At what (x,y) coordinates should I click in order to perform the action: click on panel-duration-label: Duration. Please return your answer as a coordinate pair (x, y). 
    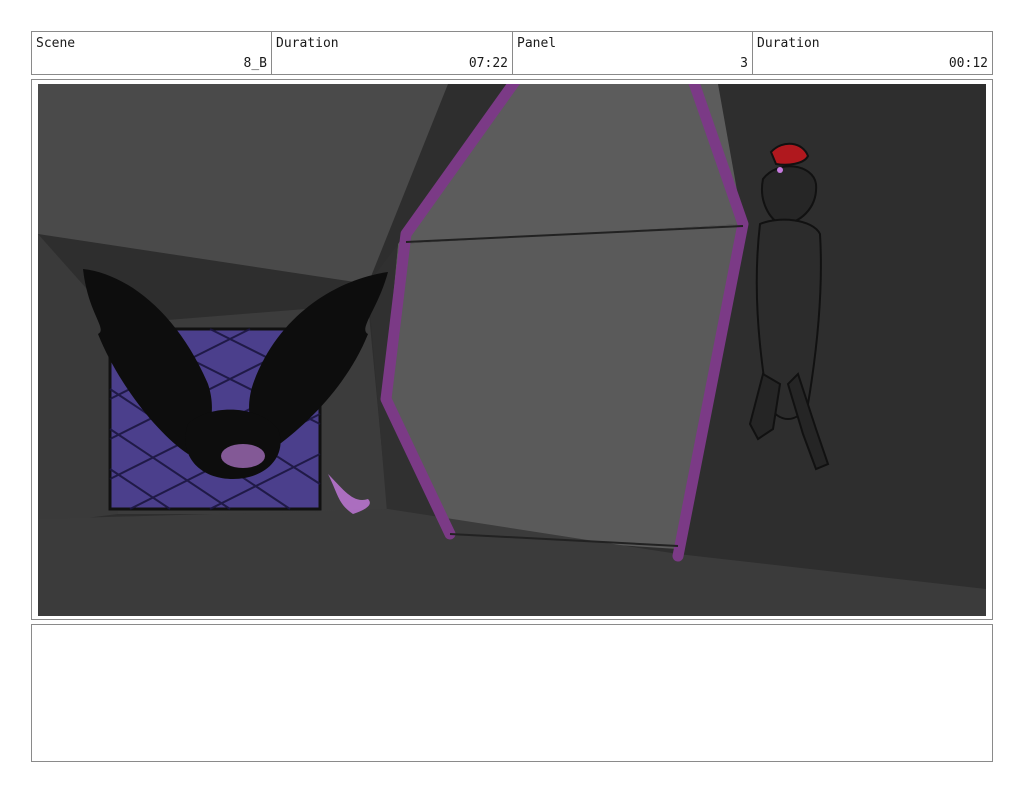
    Looking at the image, I should click on (788, 43).